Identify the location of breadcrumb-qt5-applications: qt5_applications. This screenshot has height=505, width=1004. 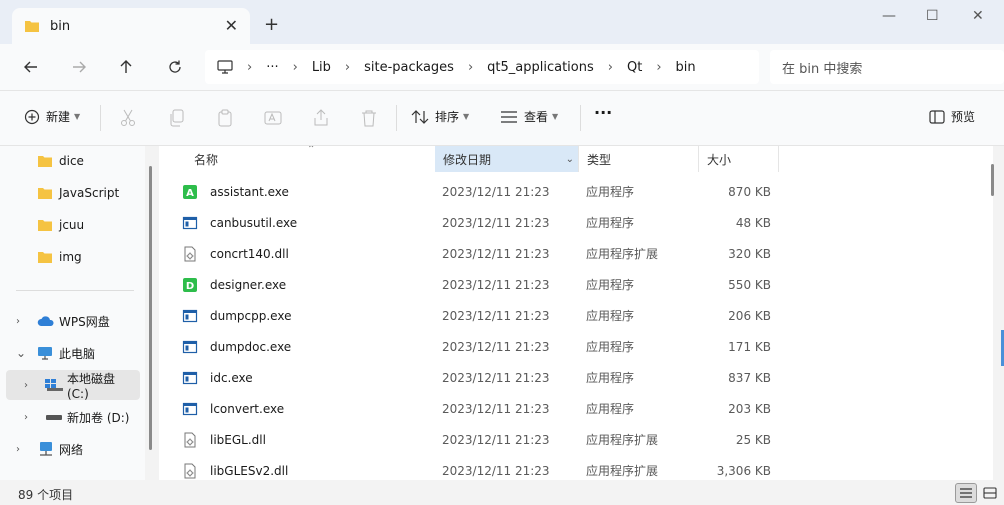
(540, 67).